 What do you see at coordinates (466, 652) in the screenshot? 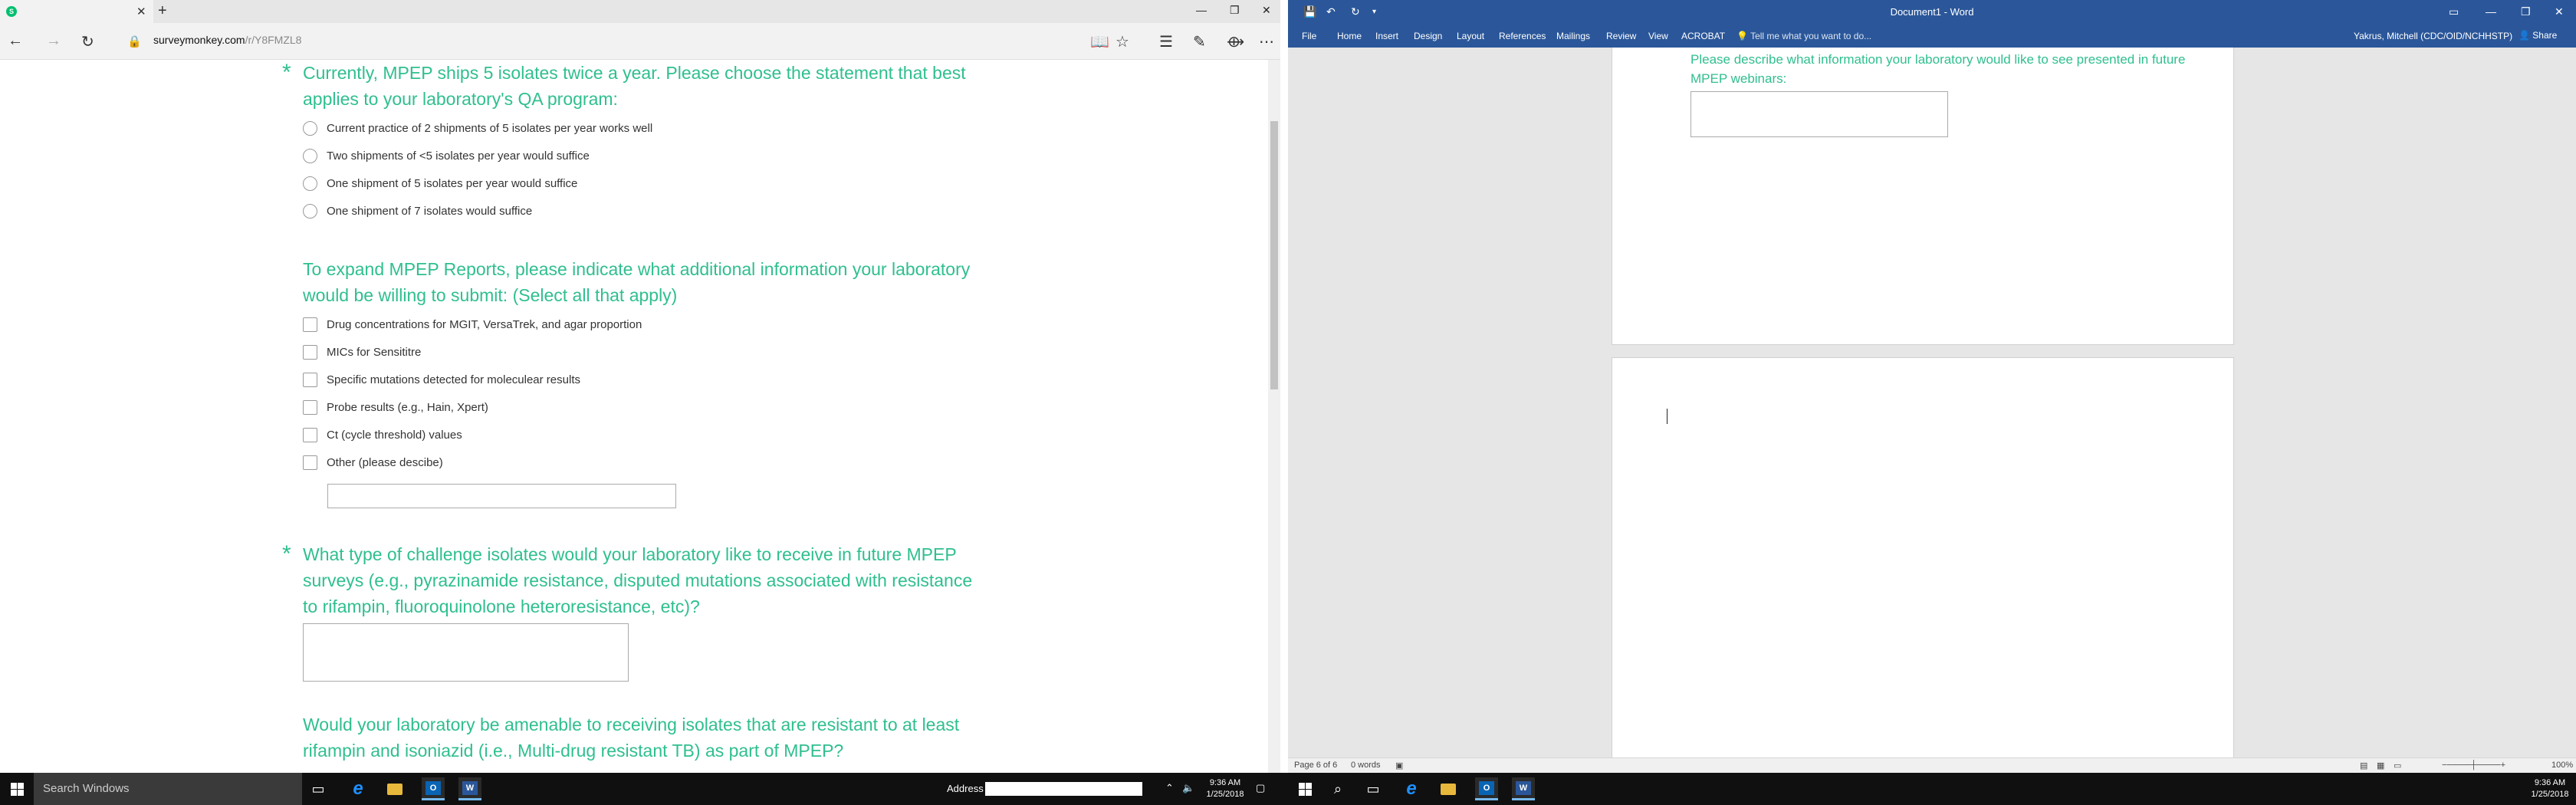
I see `challenge-isolates-textarea` at bounding box center [466, 652].